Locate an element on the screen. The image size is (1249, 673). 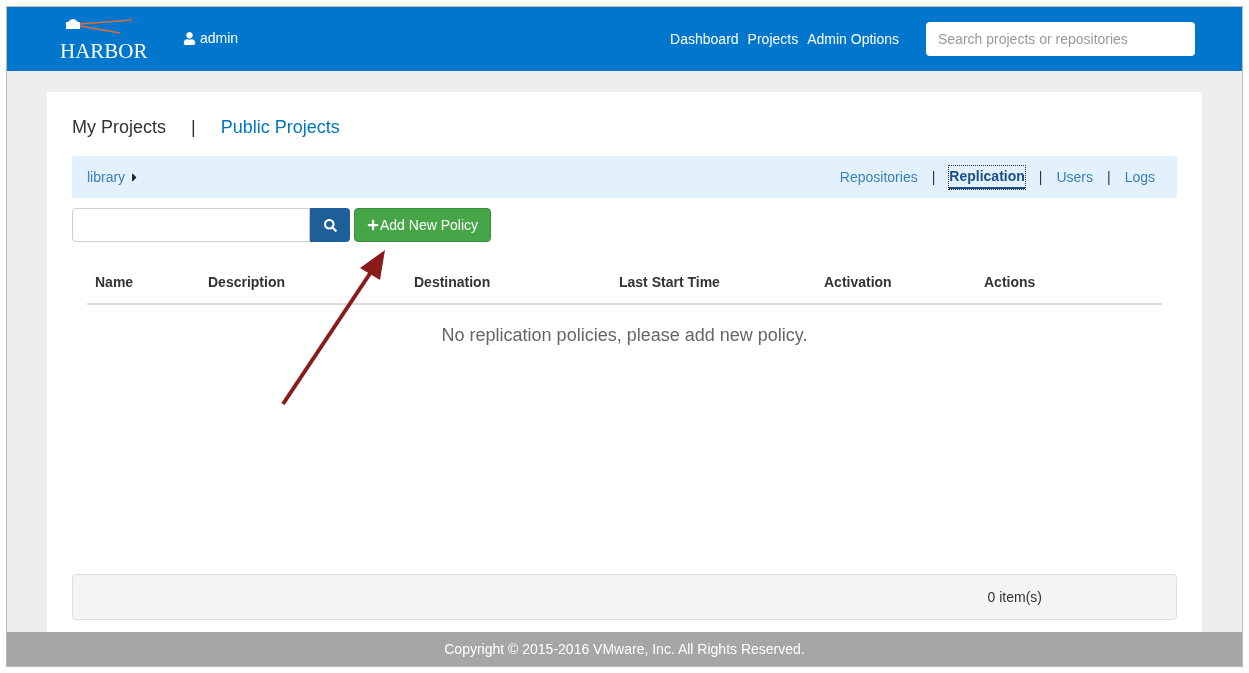
item-count: 0 item(s) is located at coordinates (1014, 597).